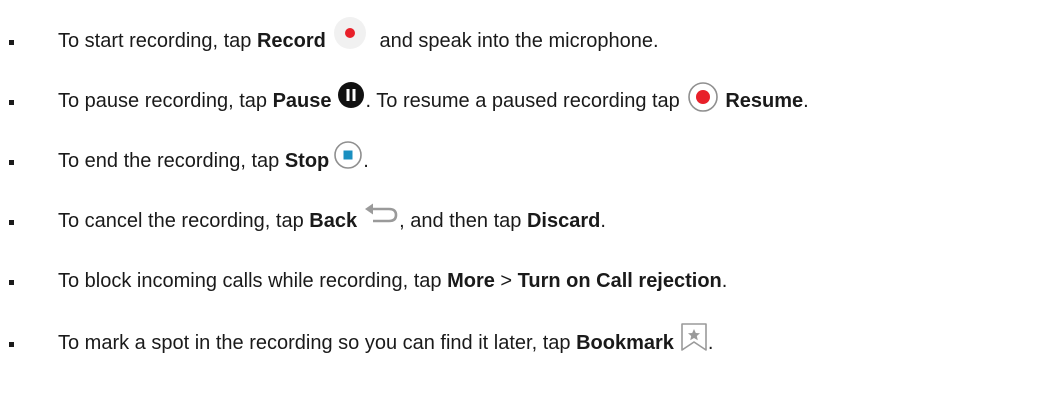 The width and height of the screenshot is (1057, 410). What do you see at coordinates (291, 41) in the screenshot?
I see `bold-term: Record` at bounding box center [291, 41].